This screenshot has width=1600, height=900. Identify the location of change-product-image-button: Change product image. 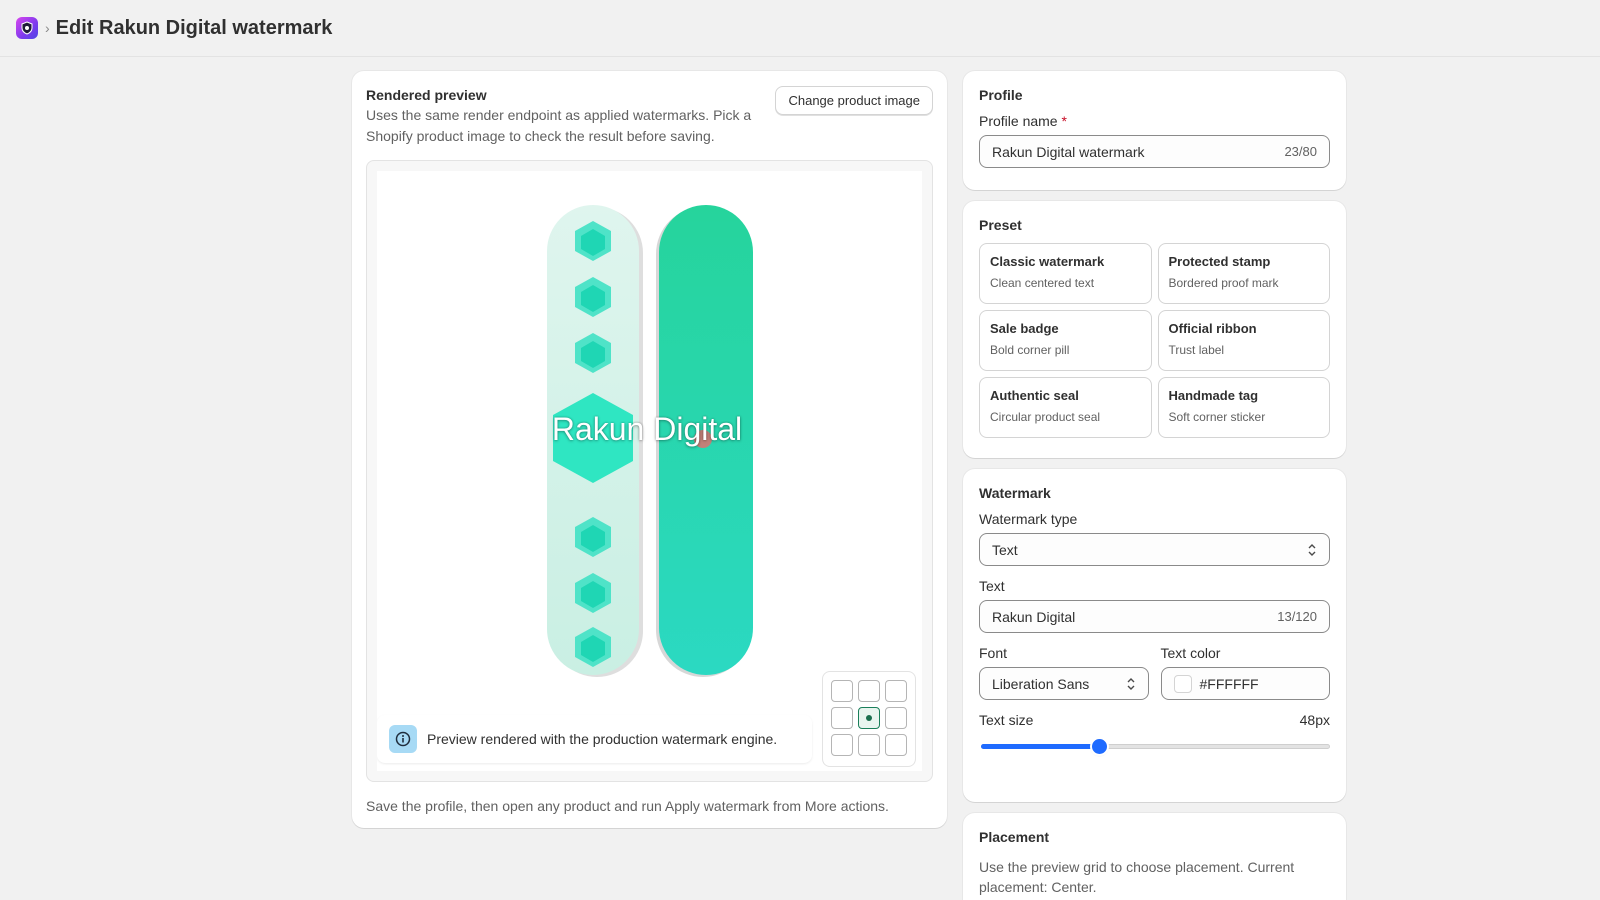
(854, 100).